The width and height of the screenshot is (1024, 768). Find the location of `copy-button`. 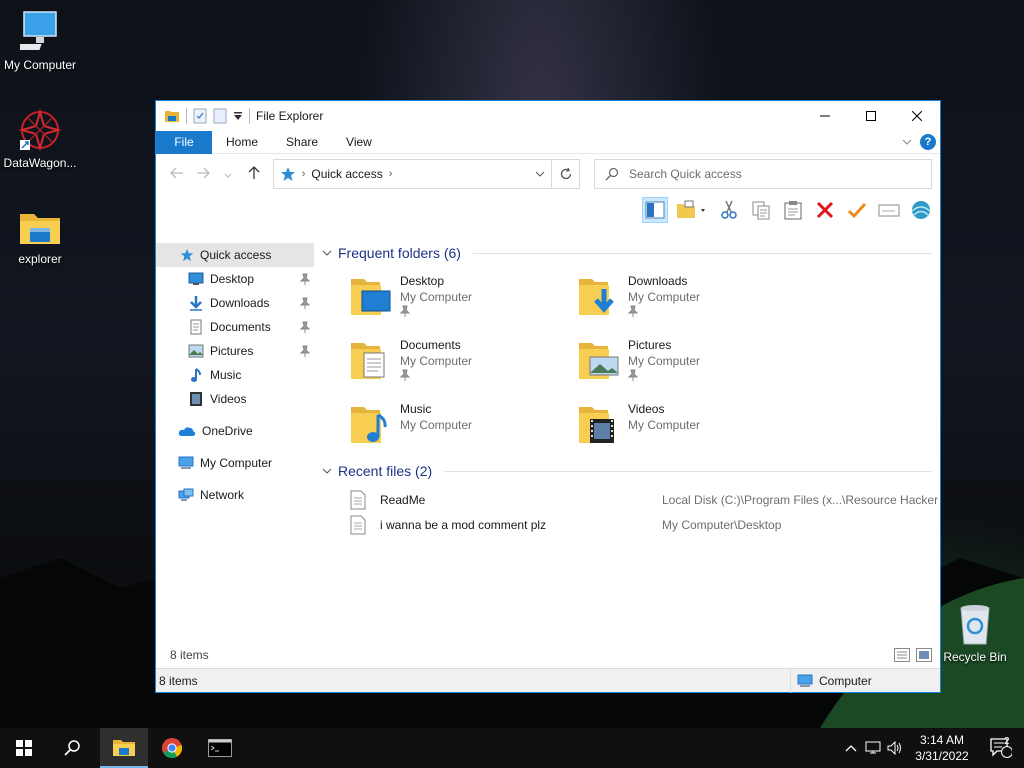

copy-button is located at coordinates (761, 210).